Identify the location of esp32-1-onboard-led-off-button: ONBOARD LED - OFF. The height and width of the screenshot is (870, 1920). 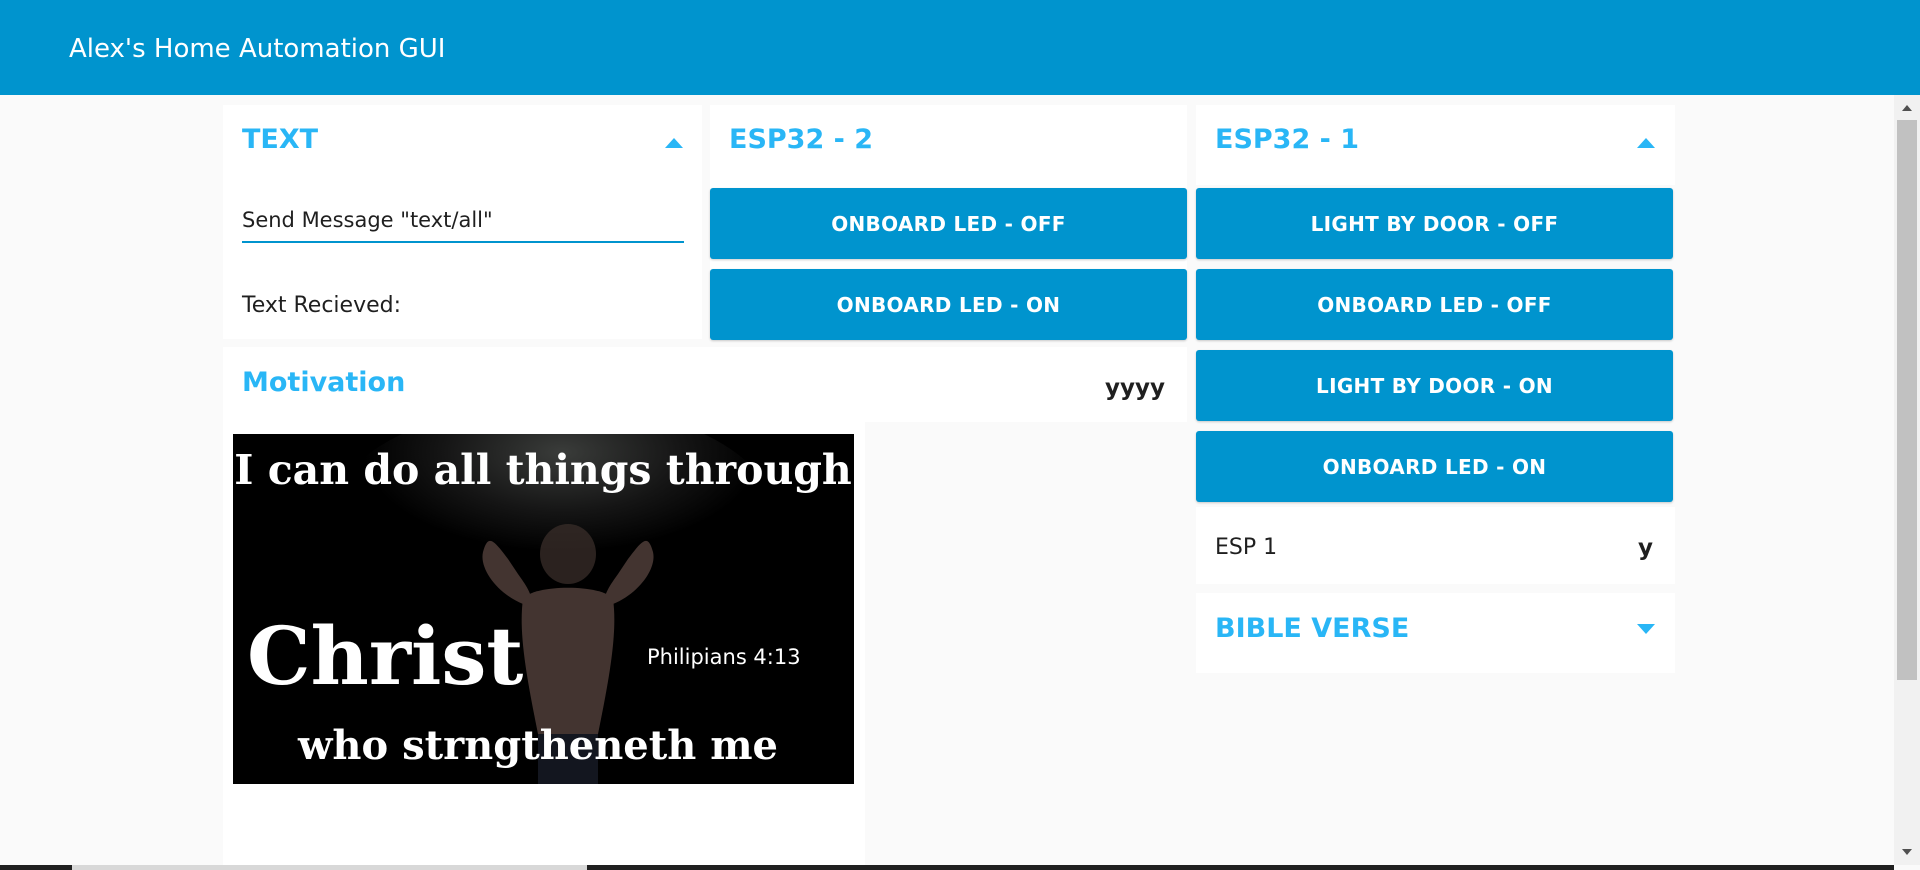
(1434, 304).